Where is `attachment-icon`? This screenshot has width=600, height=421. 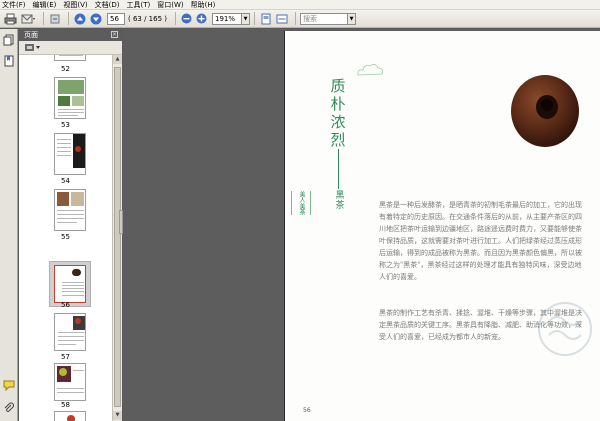 attachment-icon is located at coordinates (9, 408).